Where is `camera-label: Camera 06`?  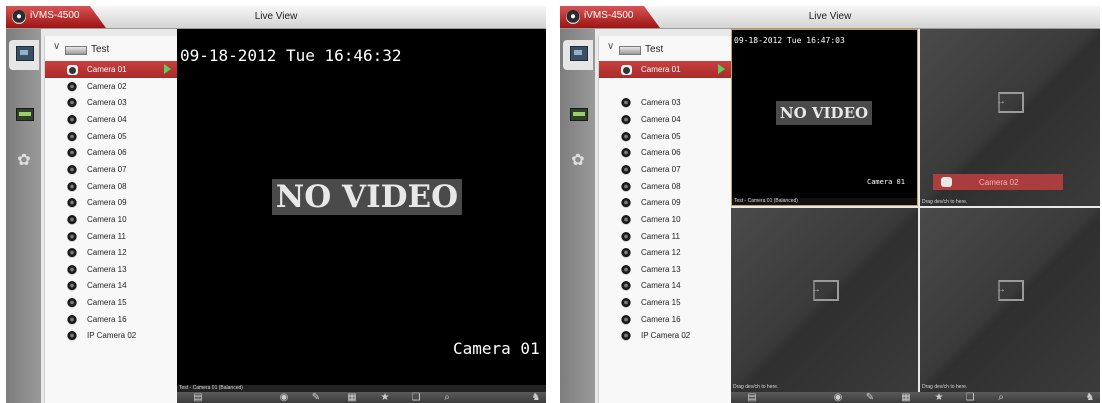
camera-label: Camera 06 is located at coordinates (107, 153).